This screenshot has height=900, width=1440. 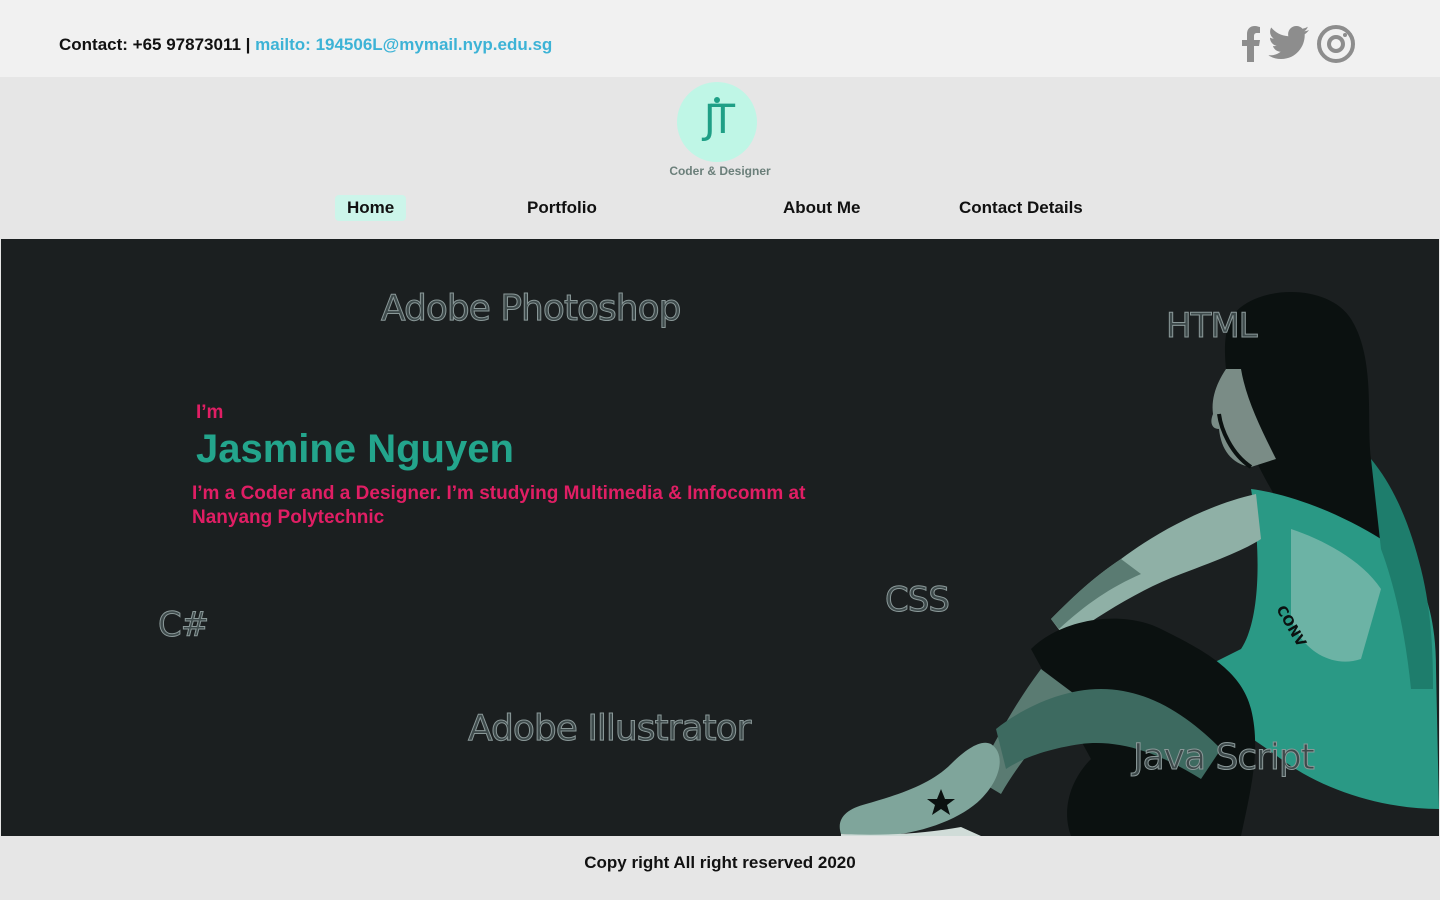 I want to click on skill-adobe-illustrator: Adobe Illustrator, so click(x=609, y=729).